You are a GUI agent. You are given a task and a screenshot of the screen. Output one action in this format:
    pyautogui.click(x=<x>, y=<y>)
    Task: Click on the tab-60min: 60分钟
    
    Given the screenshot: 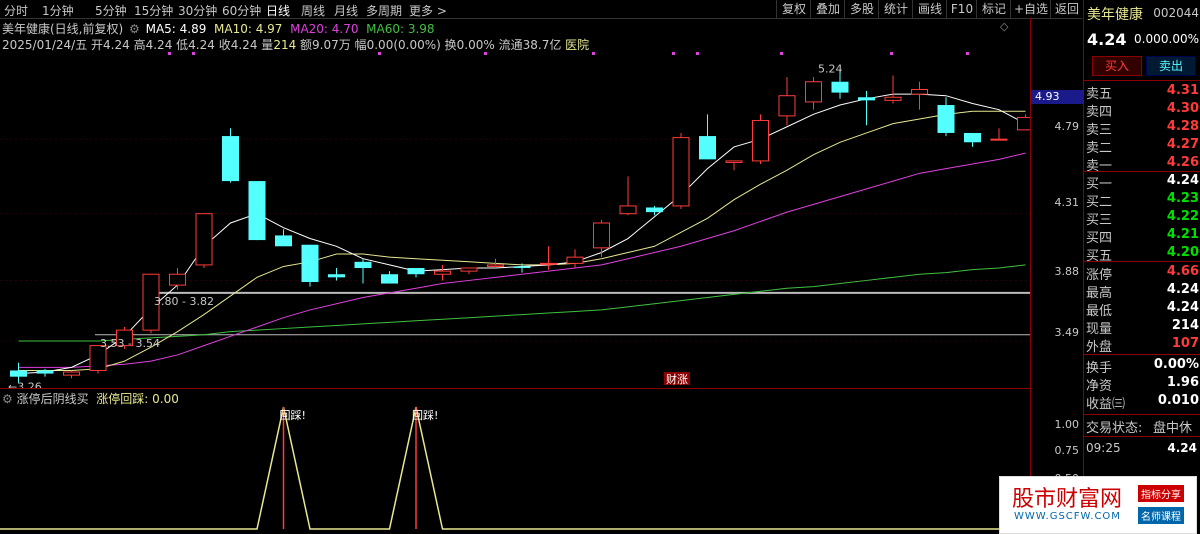 What is the action you would take?
    pyautogui.click(x=241, y=10)
    